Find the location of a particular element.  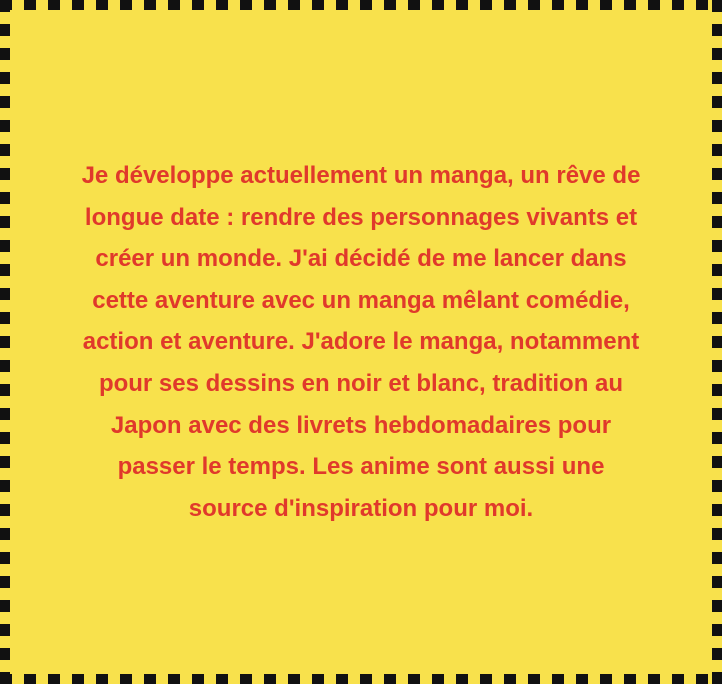

dashed-border-left is located at coordinates (5, 342).